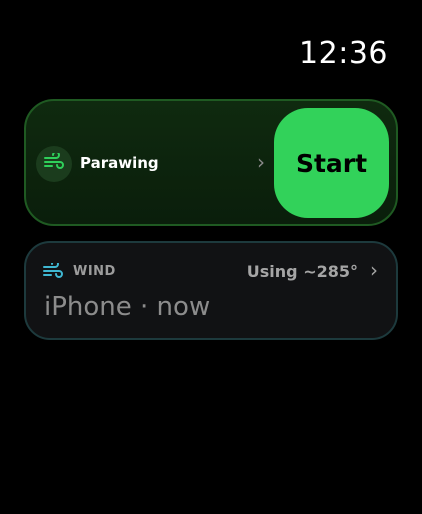  What do you see at coordinates (331, 163) in the screenshot?
I see `start-button: Start` at bounding box center [331, 163].